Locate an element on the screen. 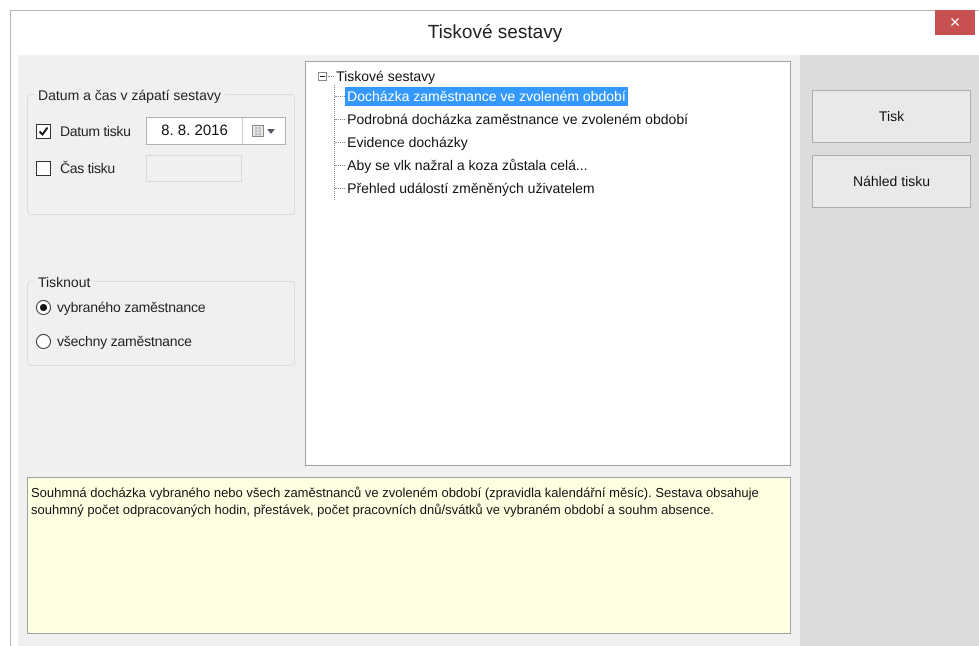 Image resolution: width=979 pixels, height=646 pixels. window-title: Tiskové sestavy is located at coordinates (495, 32).